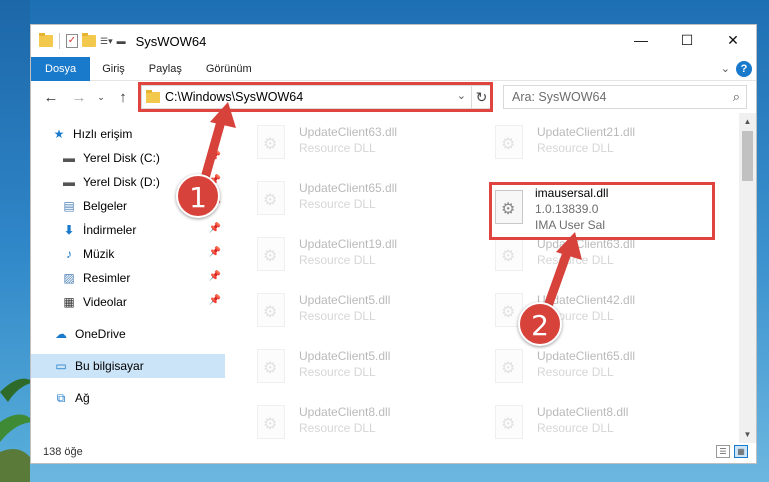 The image size is (769, 482). I want to click on sidebar-item-pictures: ▨ Resimler 📌, so click(143, 278).